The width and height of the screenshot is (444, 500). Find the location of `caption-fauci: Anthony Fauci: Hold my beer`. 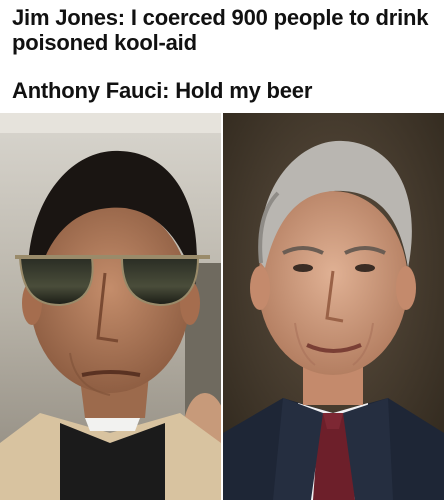

caption-fauci: Anthony Fauci: Hold my beer is located at coordinates (162, 90).